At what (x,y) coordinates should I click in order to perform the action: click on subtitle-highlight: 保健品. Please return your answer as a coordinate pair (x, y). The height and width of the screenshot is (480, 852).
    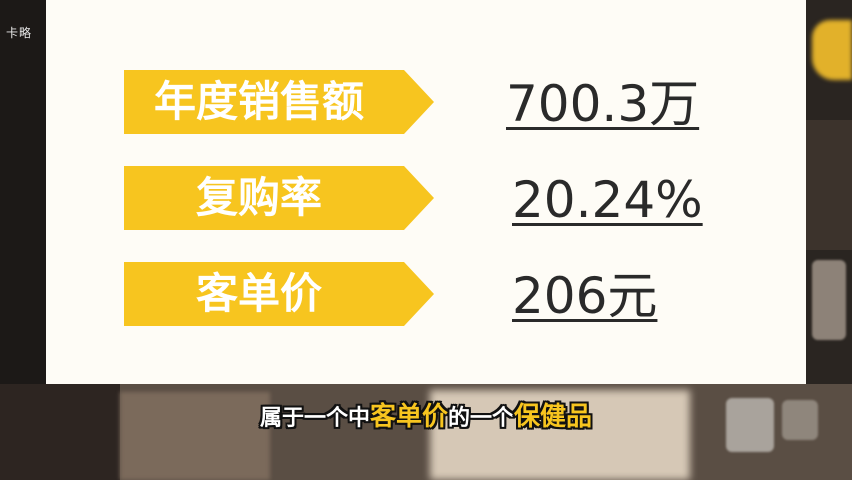
    Looking at the image, I should click on (553, 417).